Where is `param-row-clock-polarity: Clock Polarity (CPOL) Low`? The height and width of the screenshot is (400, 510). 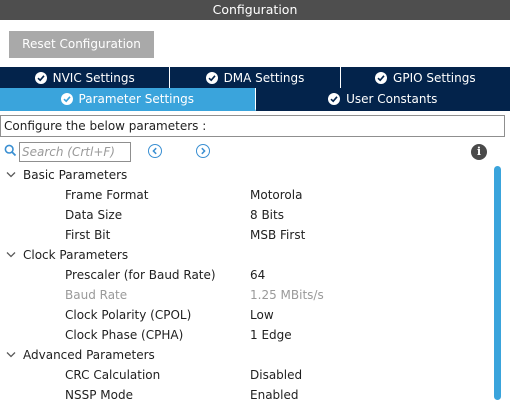
param-row-clock-polarity: Clock Polarity (CPOL) Low is located at coordinates (246, 315).